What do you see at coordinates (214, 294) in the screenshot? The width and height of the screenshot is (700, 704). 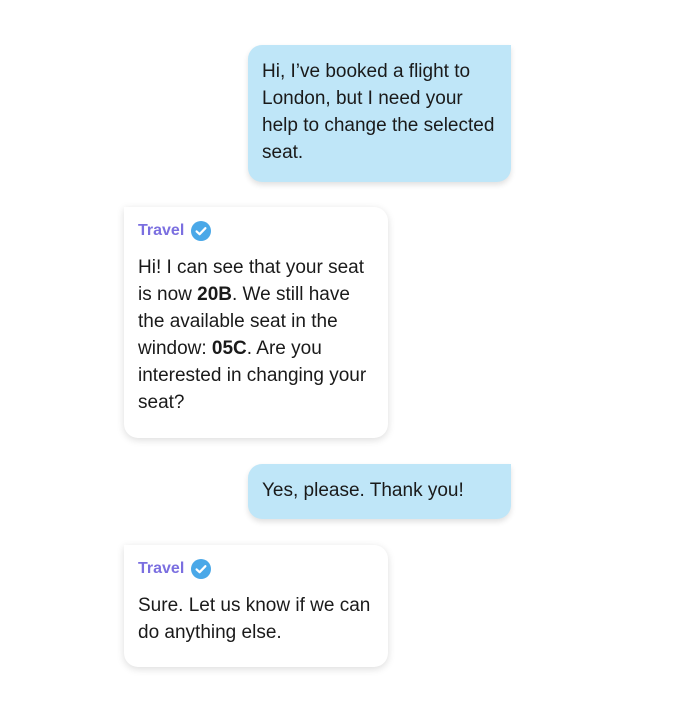 I see `current-seat-number: 20B` at bounding box center [214, 294].